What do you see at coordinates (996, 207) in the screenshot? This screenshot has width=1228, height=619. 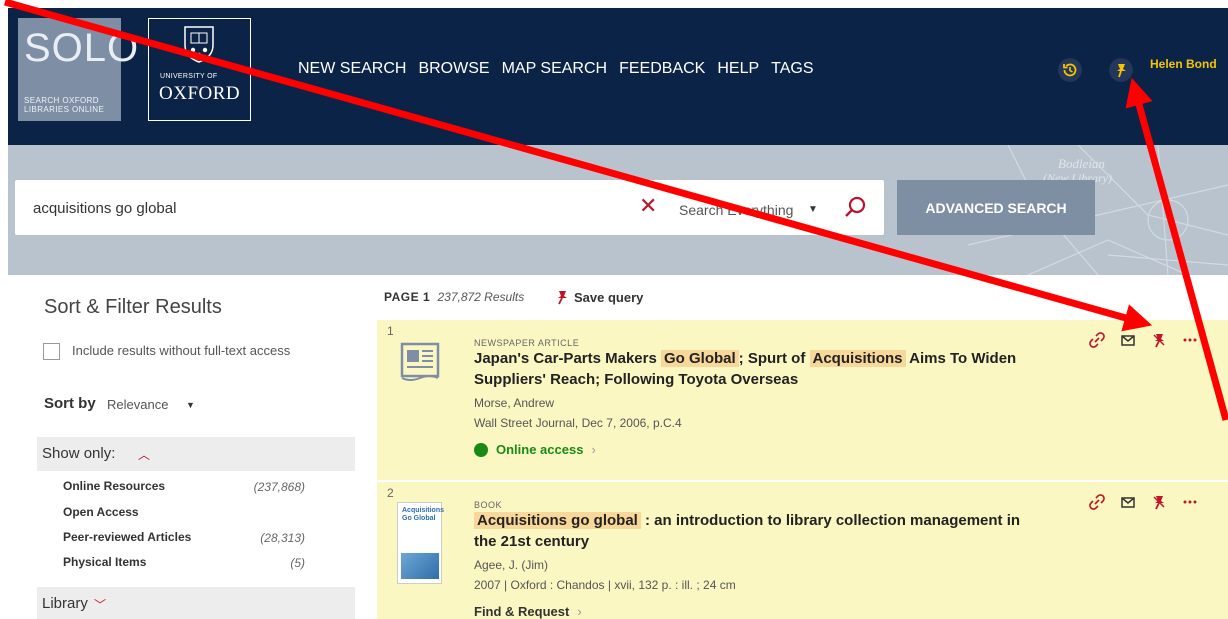 I see `advanced-search-button: ADVANCED SEARCH` at bounding box center [996, 207].